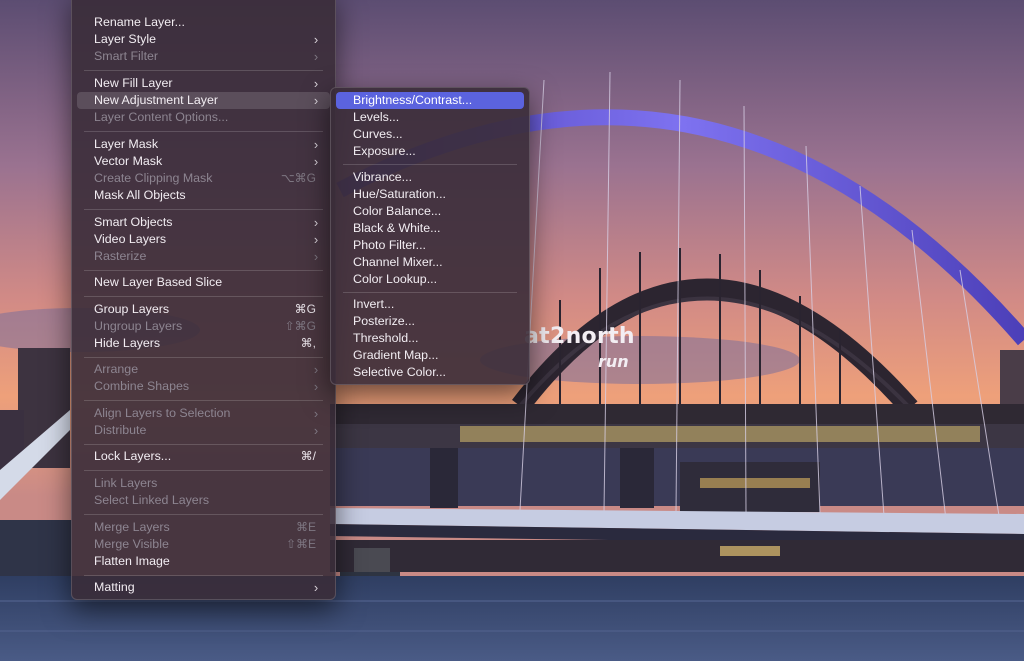 The height and width of the screenshot is (661, 1024). I want to click on menu-item-smart-objects: Smart Objects ›, so click(203, 222).